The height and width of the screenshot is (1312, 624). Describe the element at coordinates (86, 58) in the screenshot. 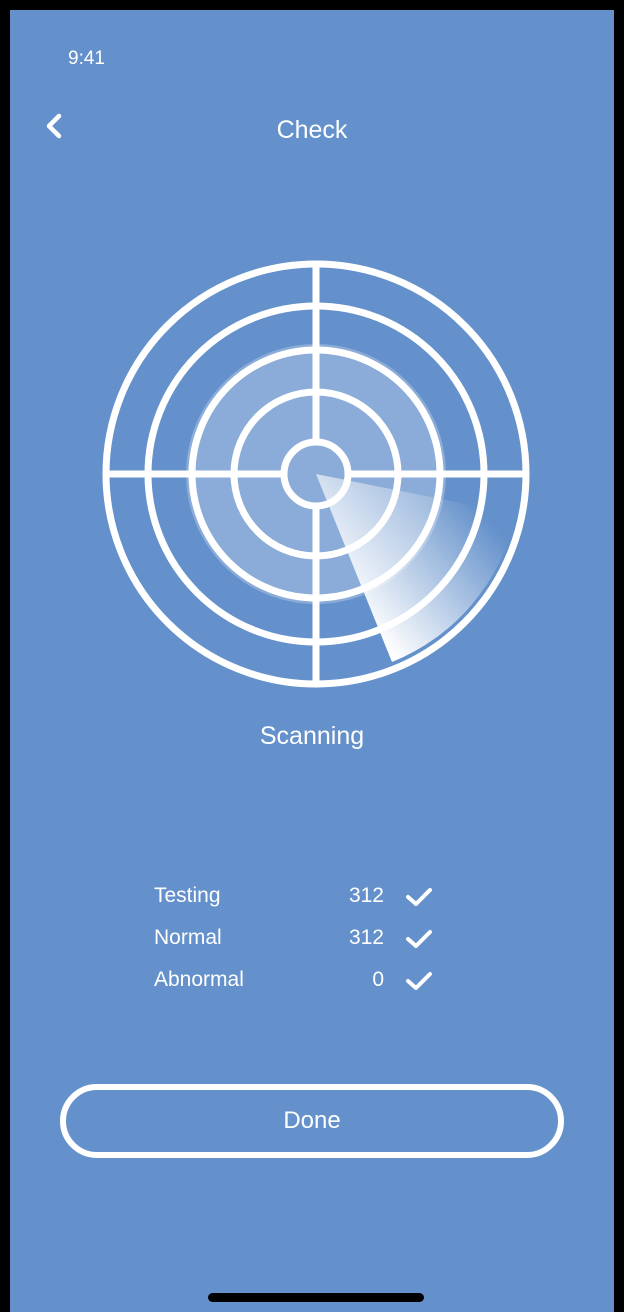

I see `status-bar-time: 9:41` at that location.